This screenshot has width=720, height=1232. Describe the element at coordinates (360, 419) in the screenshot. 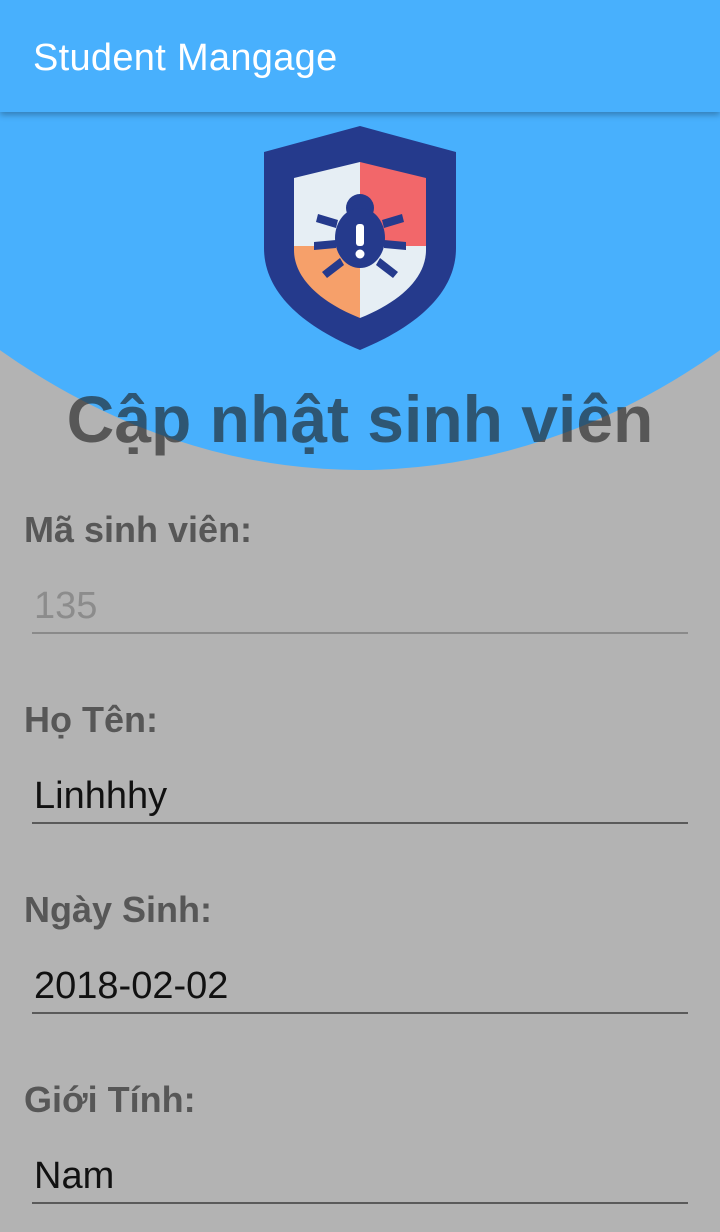

I see `page-title: Cập nhật sinh viên` at that location.